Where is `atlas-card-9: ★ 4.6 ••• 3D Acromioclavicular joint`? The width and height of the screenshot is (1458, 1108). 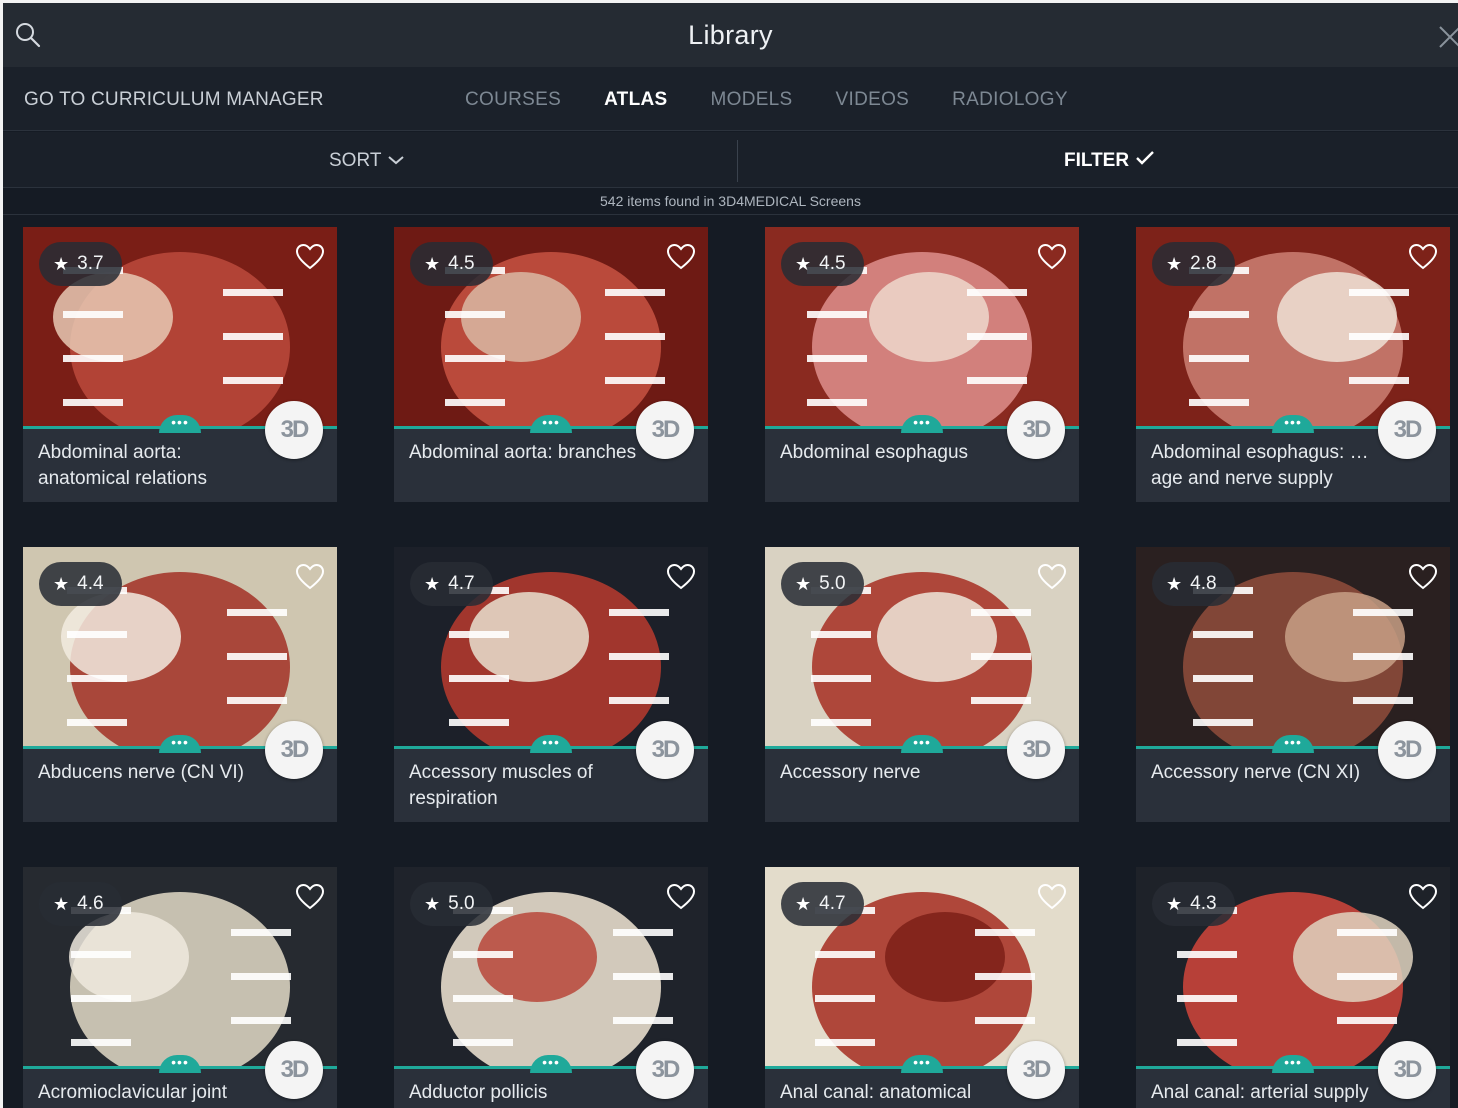
atlas-card-9: ★ 4.6 ••• 3D Acromioclavicular joint is located at coordinates (180, 987).